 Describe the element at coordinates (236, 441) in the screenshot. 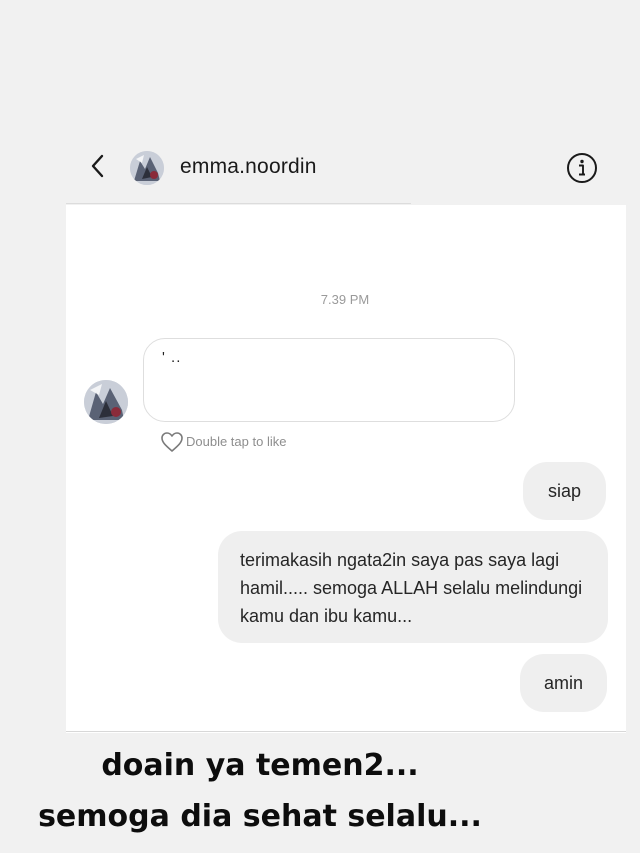

I see `like-hint-text: Double tap to like` at that location.